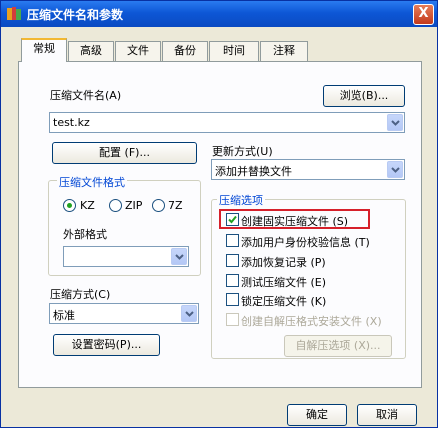  Describe the element at coordinates (219, 14) in the screenshot. I see `title-bar: 压缩文件名和参数 X` at that location.